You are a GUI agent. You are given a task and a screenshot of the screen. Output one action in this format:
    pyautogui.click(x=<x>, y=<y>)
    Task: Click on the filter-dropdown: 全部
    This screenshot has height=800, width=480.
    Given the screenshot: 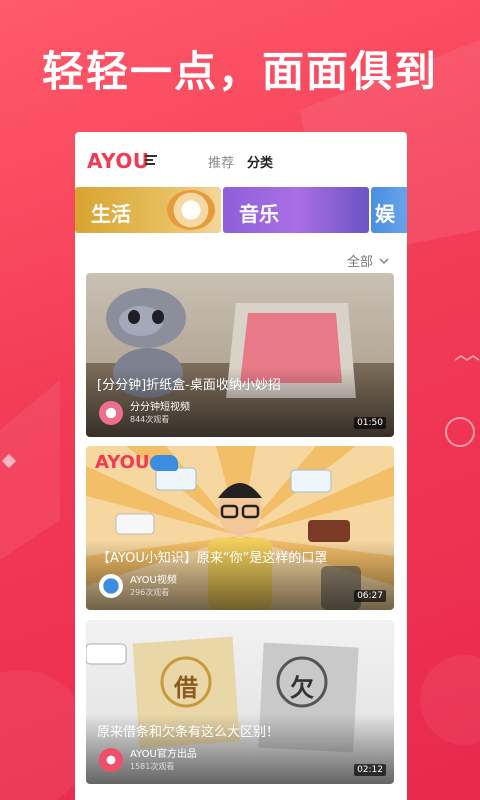 What is the action you would take?
    pyautogui.click(x=368, y=260)
    